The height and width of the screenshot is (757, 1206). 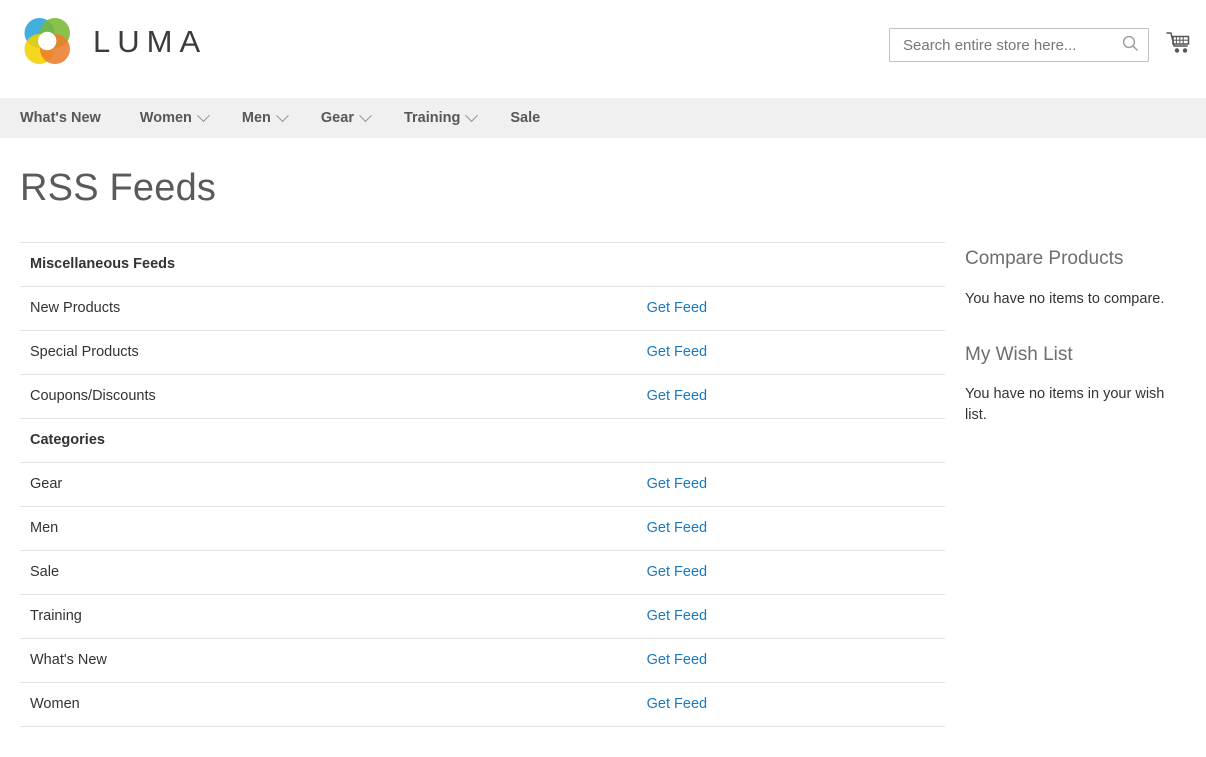 What do you see at coordinates (328, 308) in the screenshot?
I see `feed-name-cell: New Products` at bounding box center [328, 308].